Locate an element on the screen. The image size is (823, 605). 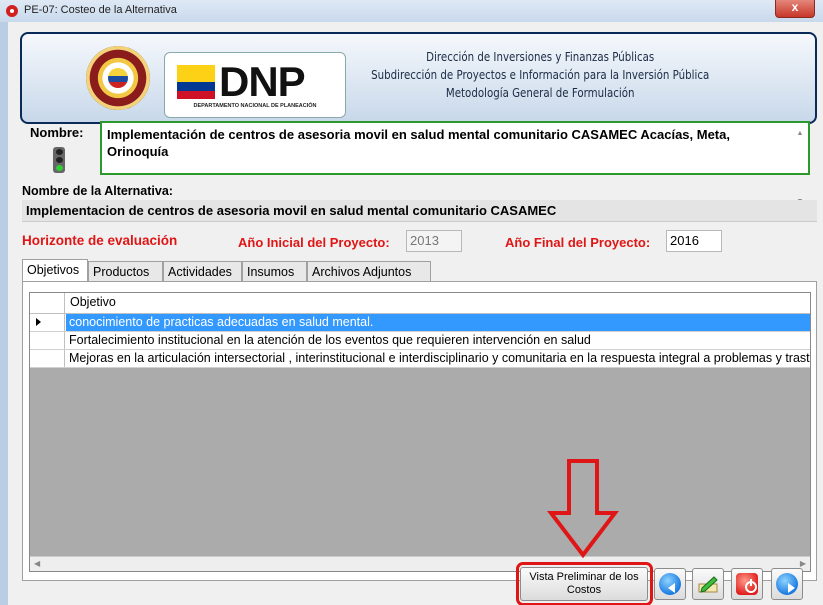
power-icon is located at coordinates (747, 584).